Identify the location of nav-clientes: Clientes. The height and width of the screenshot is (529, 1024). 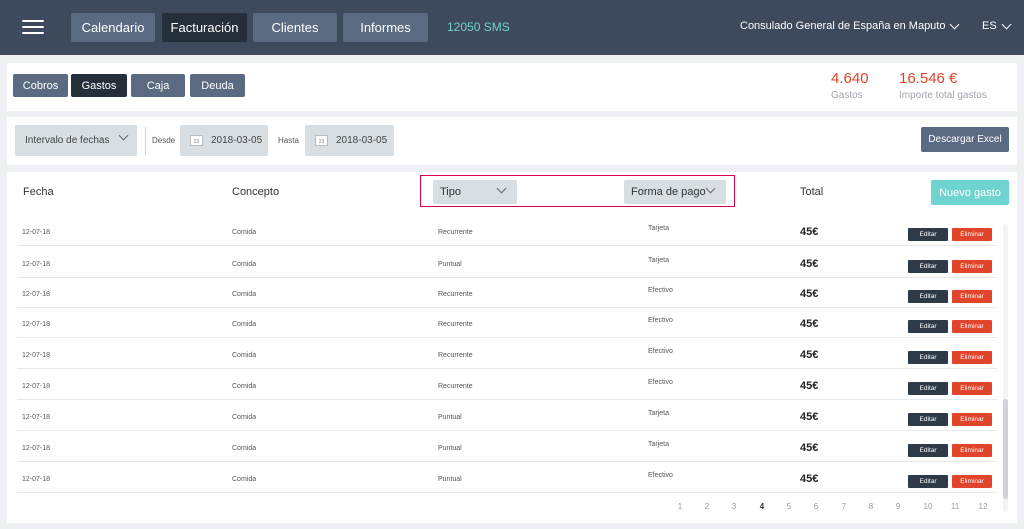
(295, 27).